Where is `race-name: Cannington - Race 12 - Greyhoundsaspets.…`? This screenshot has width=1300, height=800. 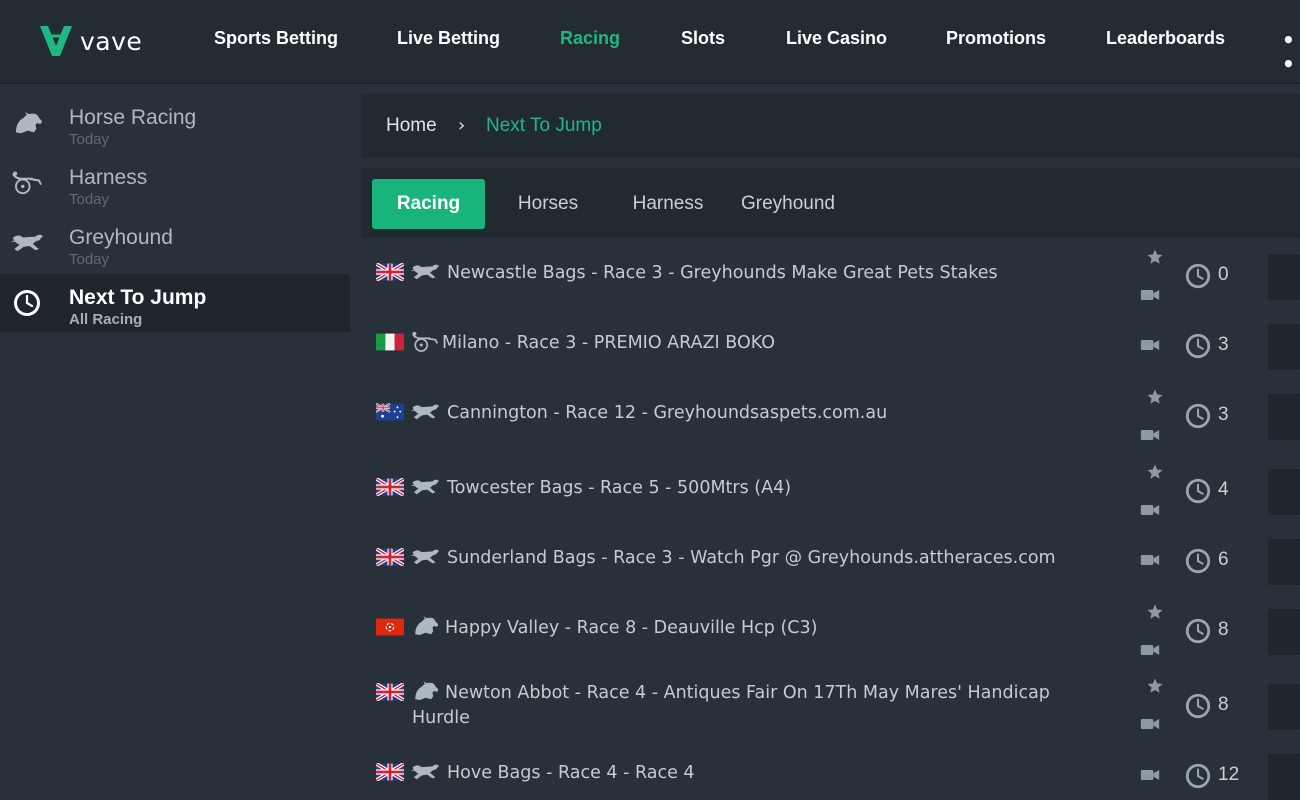
race-name: Cannington - Race 12 - Greyhoundsaspets.… is located at coordinates (667, 413).